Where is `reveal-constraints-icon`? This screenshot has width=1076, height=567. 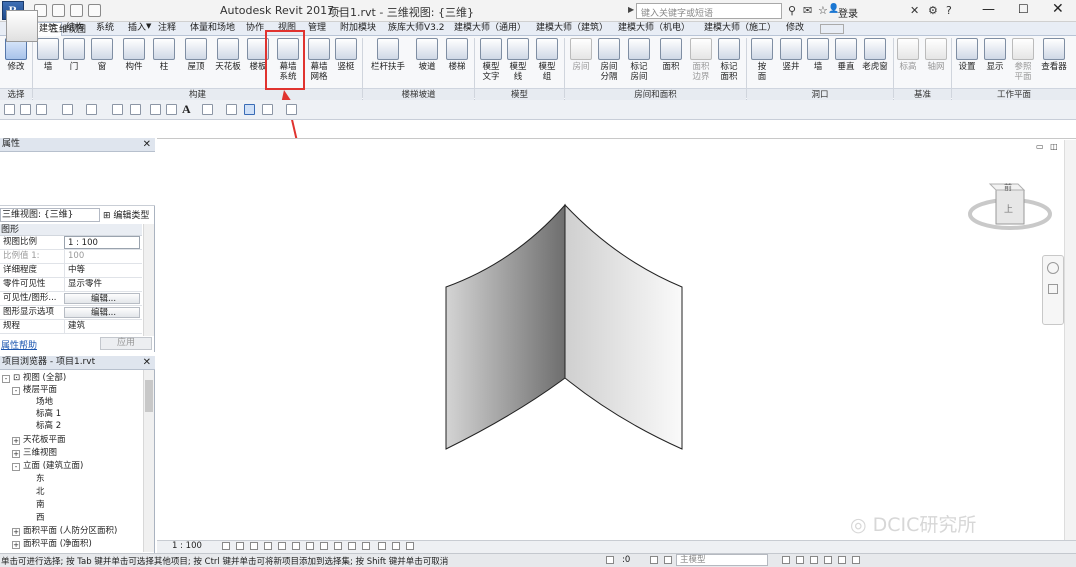 reveal-constraints-icon is located at coordinates (410, 546).